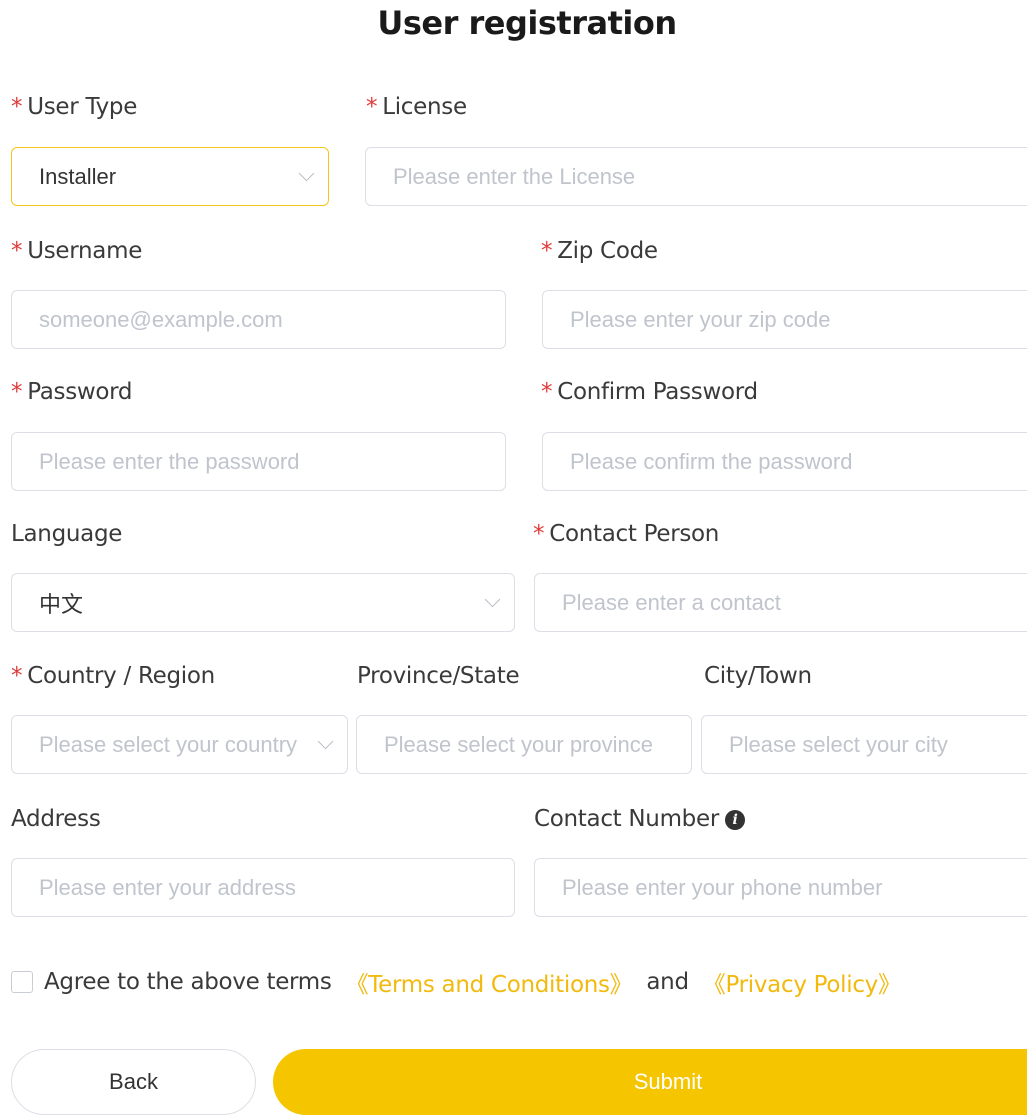 Image resolution: width=1027 pixels, height=1115 pixels. Describe the element at coordinates (607, 251) in the screenshot. I see `zip-code-label-text: Zip Code` at that location.